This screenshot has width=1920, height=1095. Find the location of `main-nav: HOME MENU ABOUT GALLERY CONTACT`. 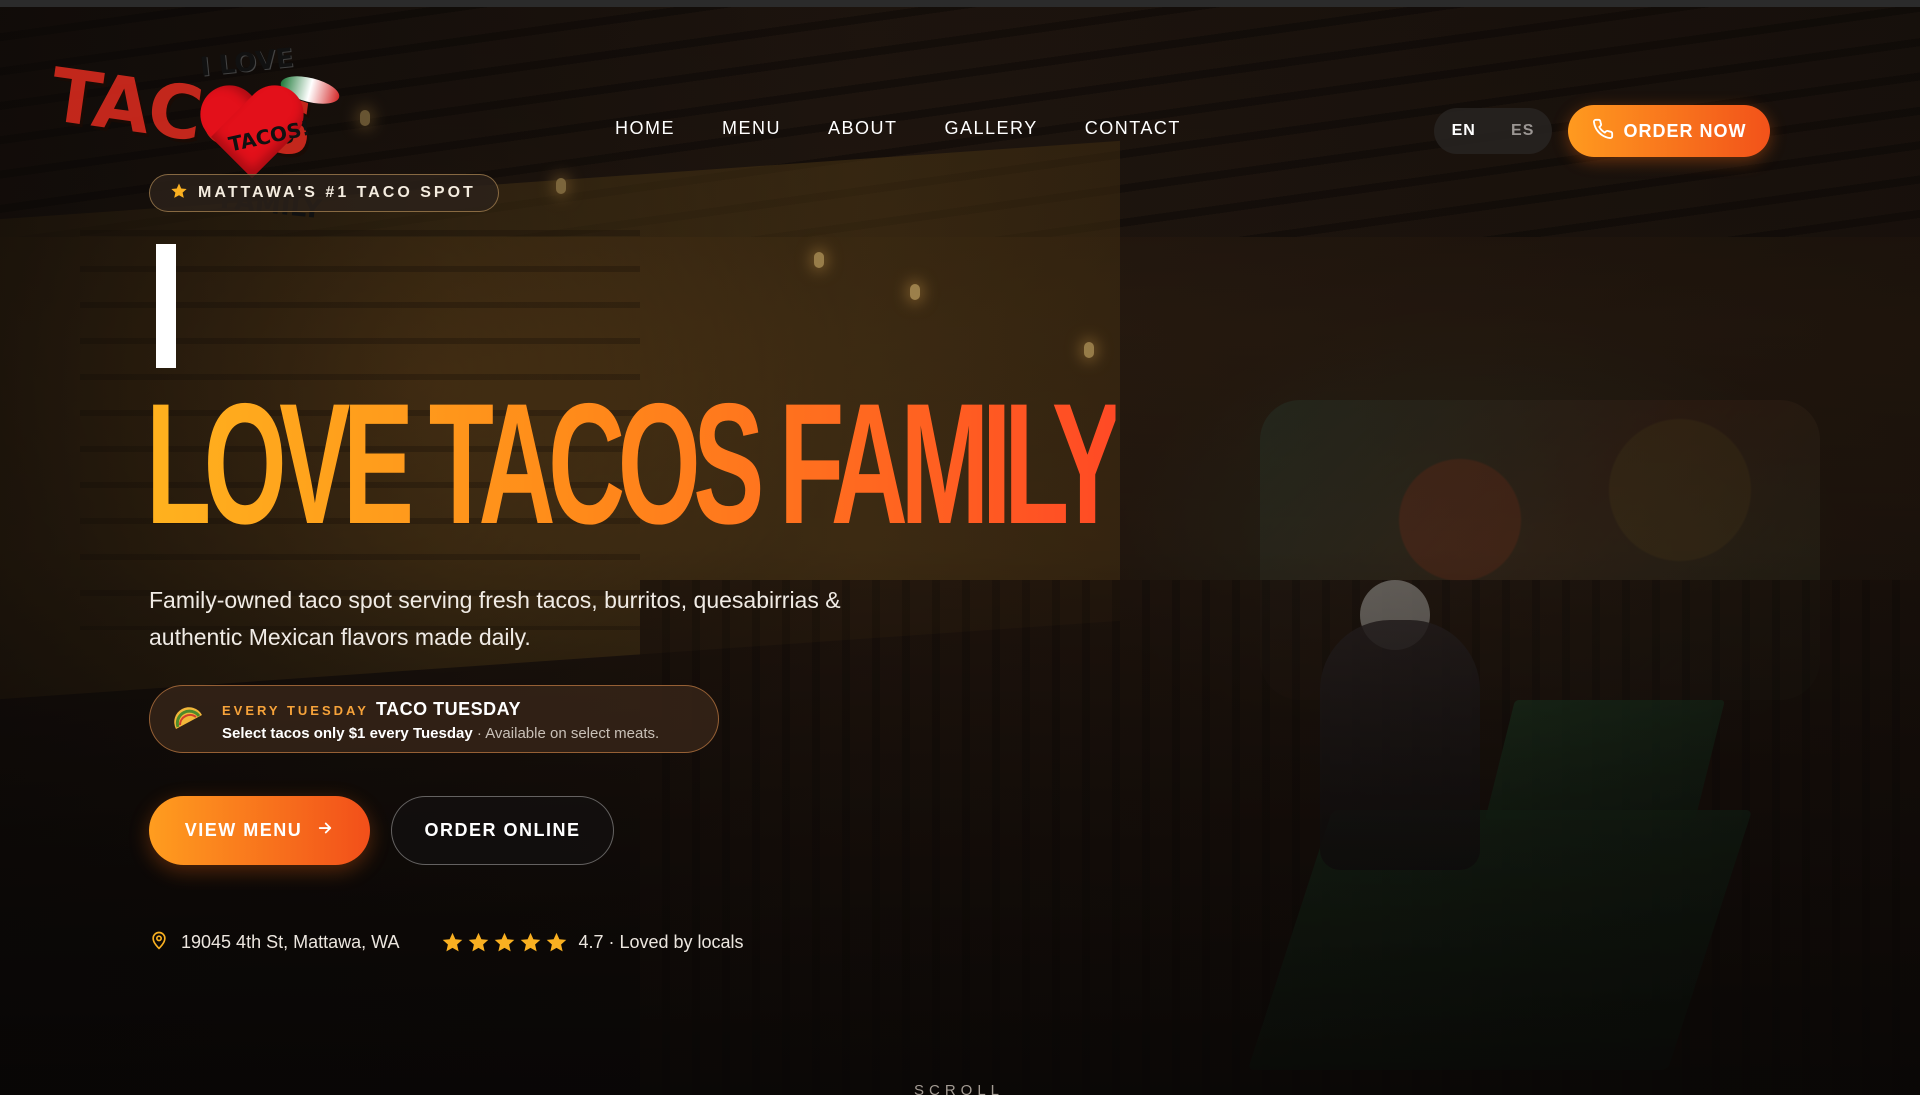

main-nav: HOME MENU ABOUT GALLERY CONTACT is located at coordinates (898, 128).